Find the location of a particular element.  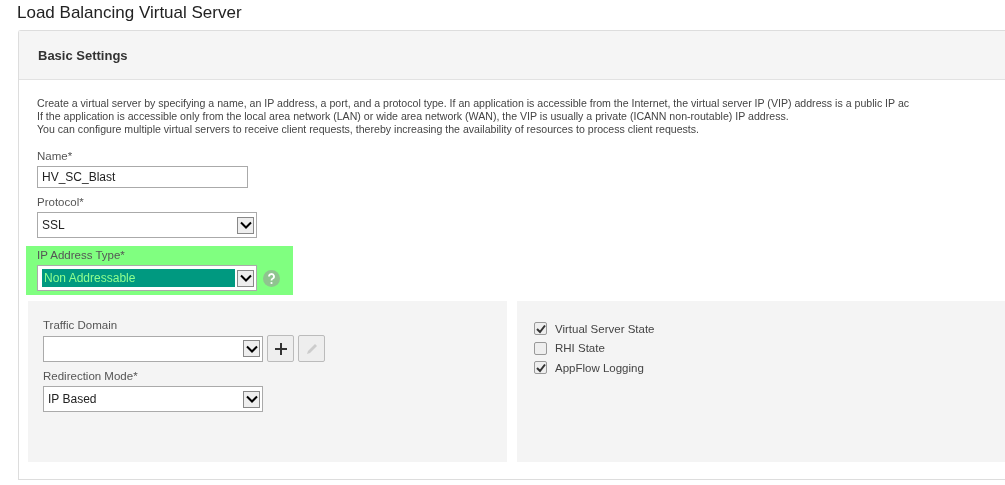

add-button is located at coordinates (280, 348).